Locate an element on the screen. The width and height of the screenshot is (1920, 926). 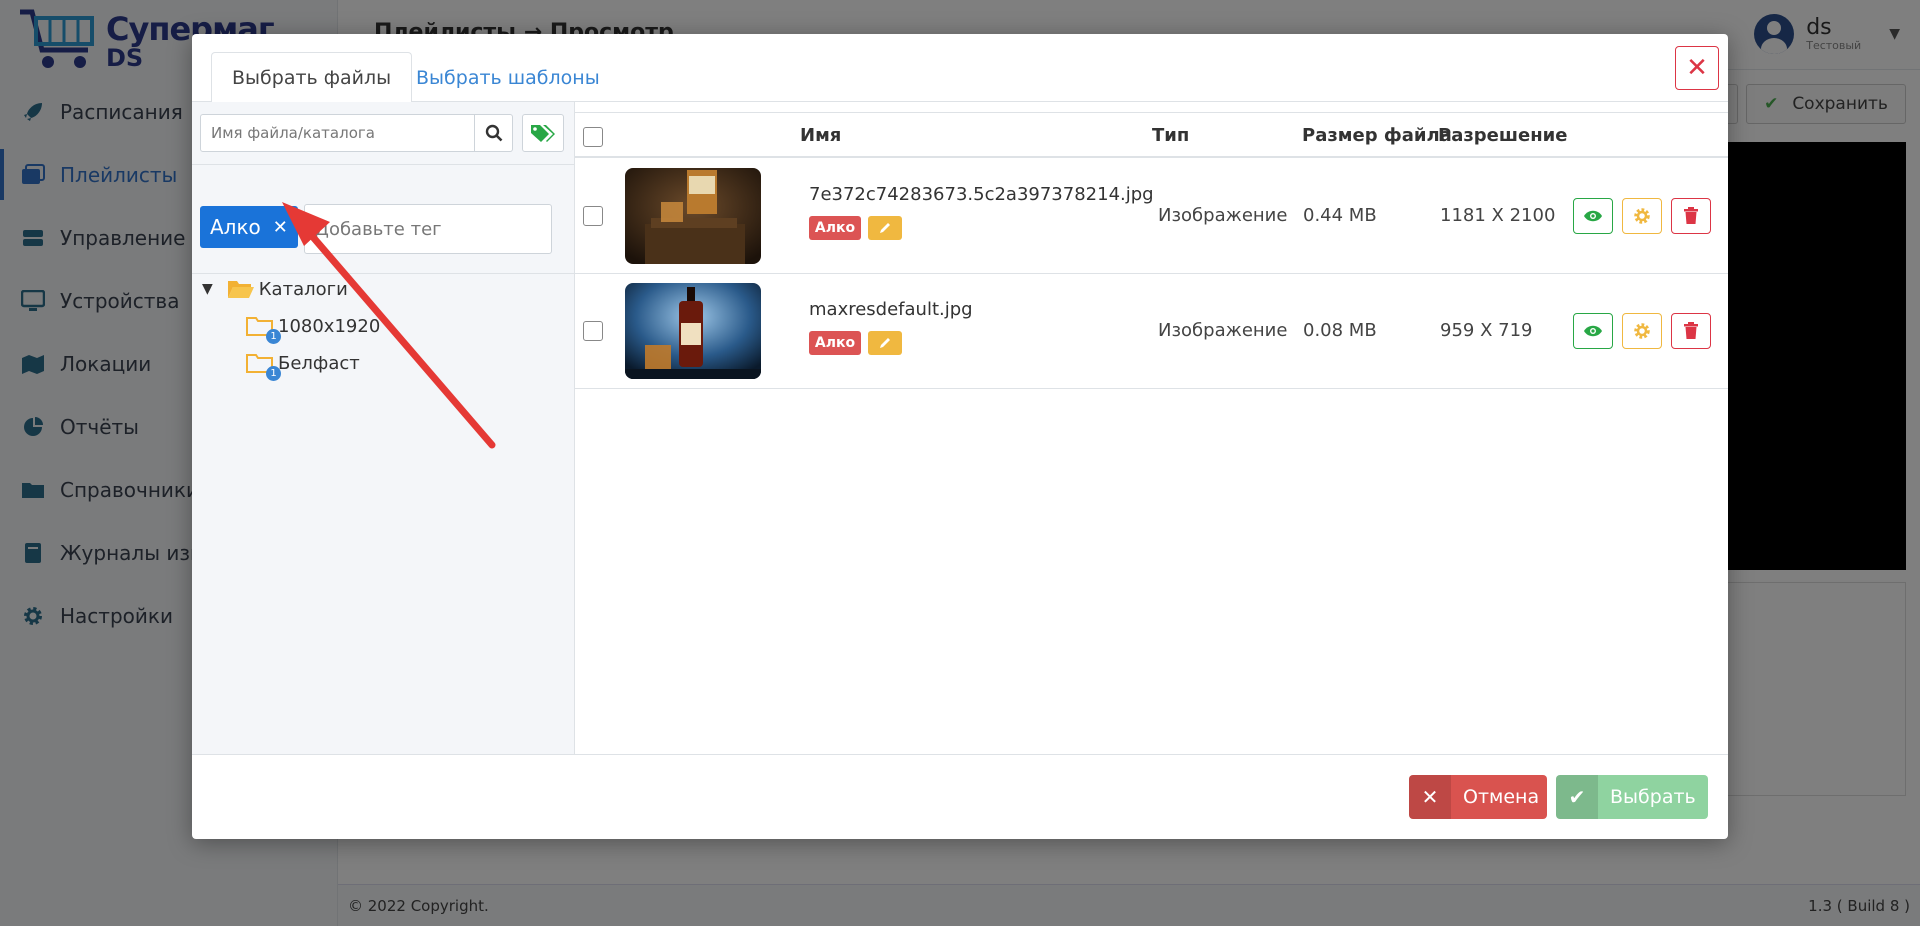
search-input is located at coordinates (337, 133).